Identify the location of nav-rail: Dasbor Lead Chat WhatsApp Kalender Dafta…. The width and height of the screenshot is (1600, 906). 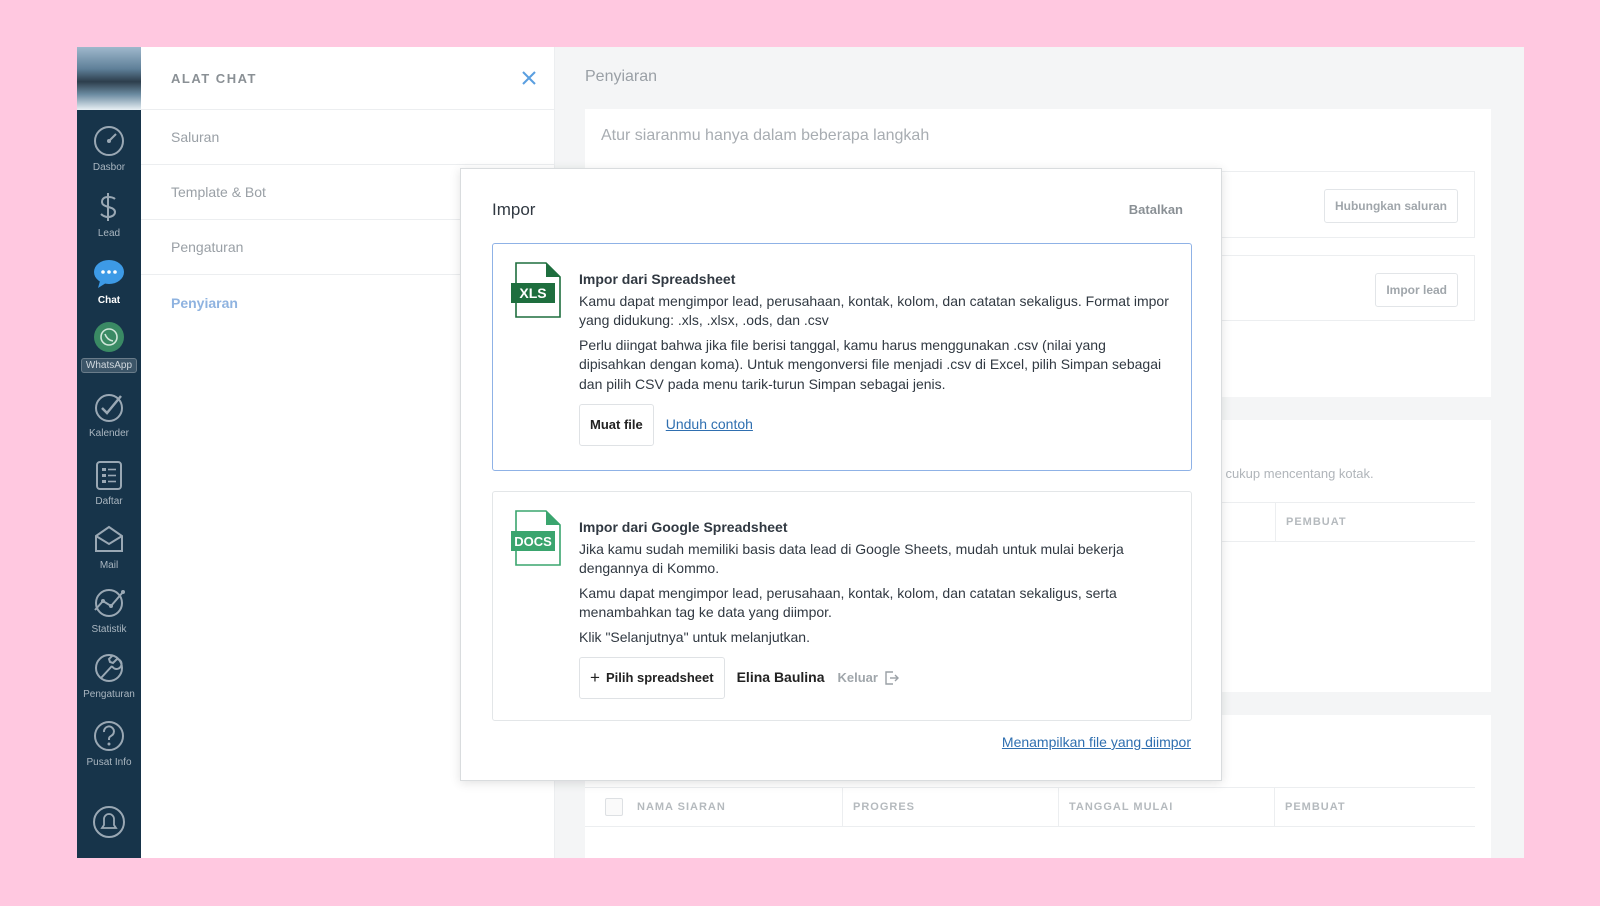
(109, 452).